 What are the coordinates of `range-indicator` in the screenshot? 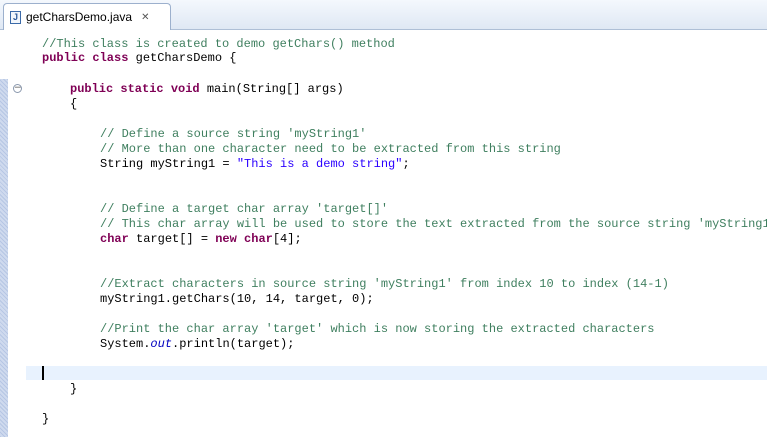 It's located at (4, 258).